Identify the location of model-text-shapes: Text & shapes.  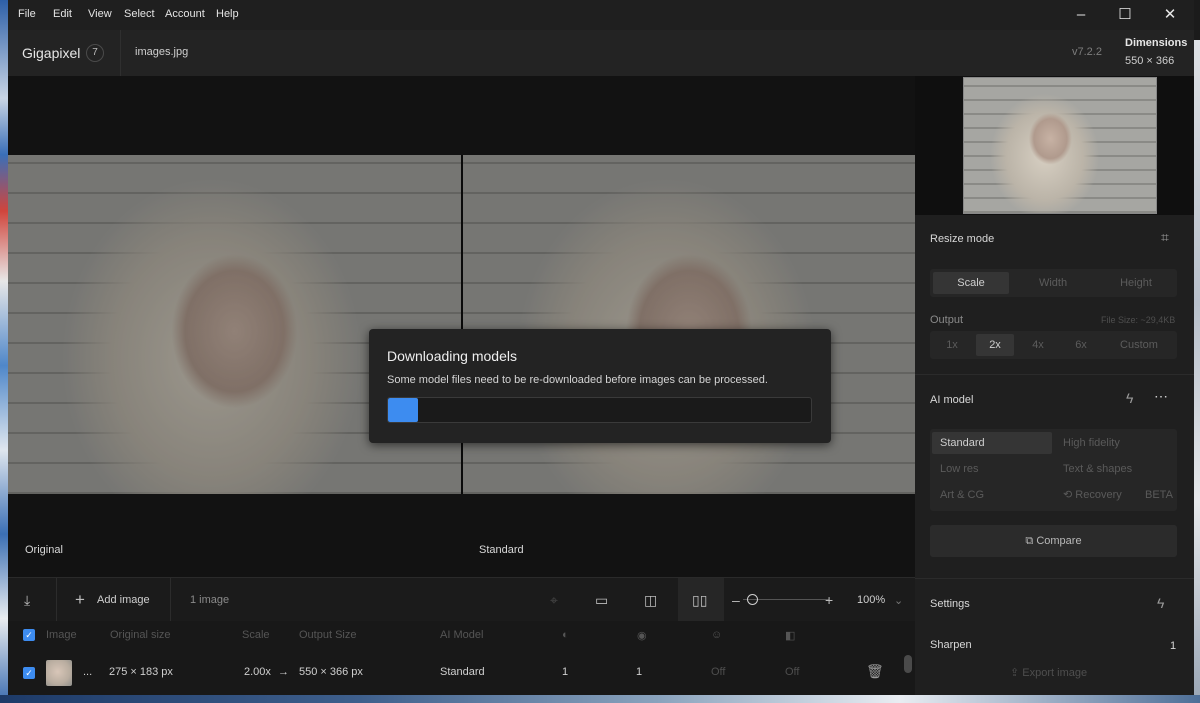
(1115, 469).